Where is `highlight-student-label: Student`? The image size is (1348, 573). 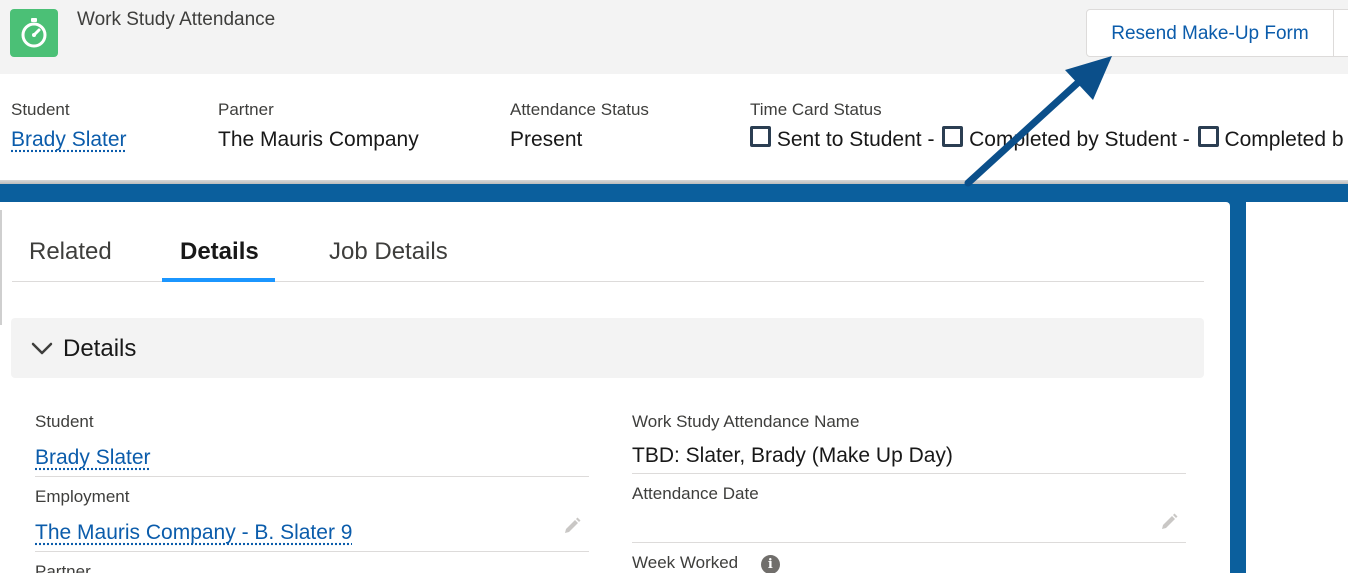
highlight-student-label: Student is located at coordinates (40, 109).